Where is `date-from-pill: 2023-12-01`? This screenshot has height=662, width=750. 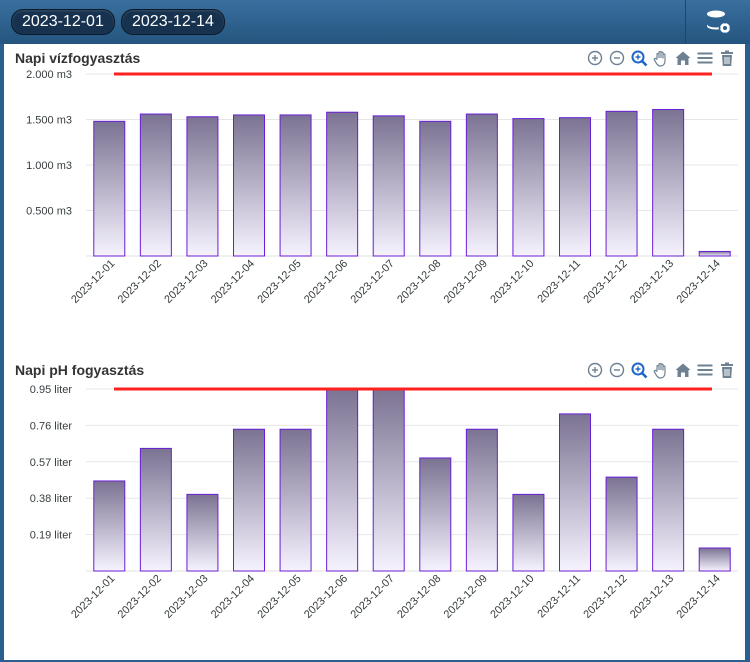
date-from-pill: 2023-12-01 is located at coordinates (63, 22).